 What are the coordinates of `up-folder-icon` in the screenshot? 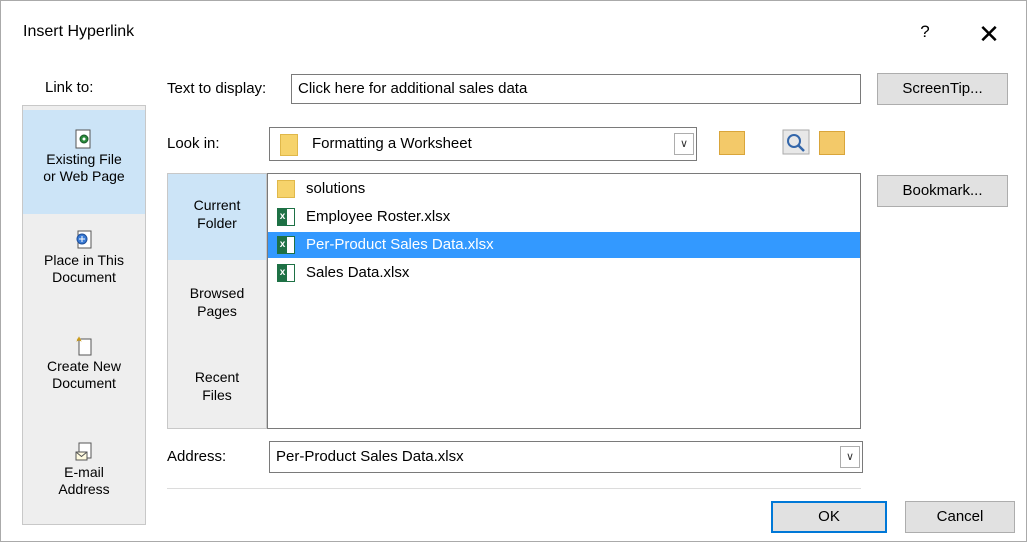 It's located at (732, 143).